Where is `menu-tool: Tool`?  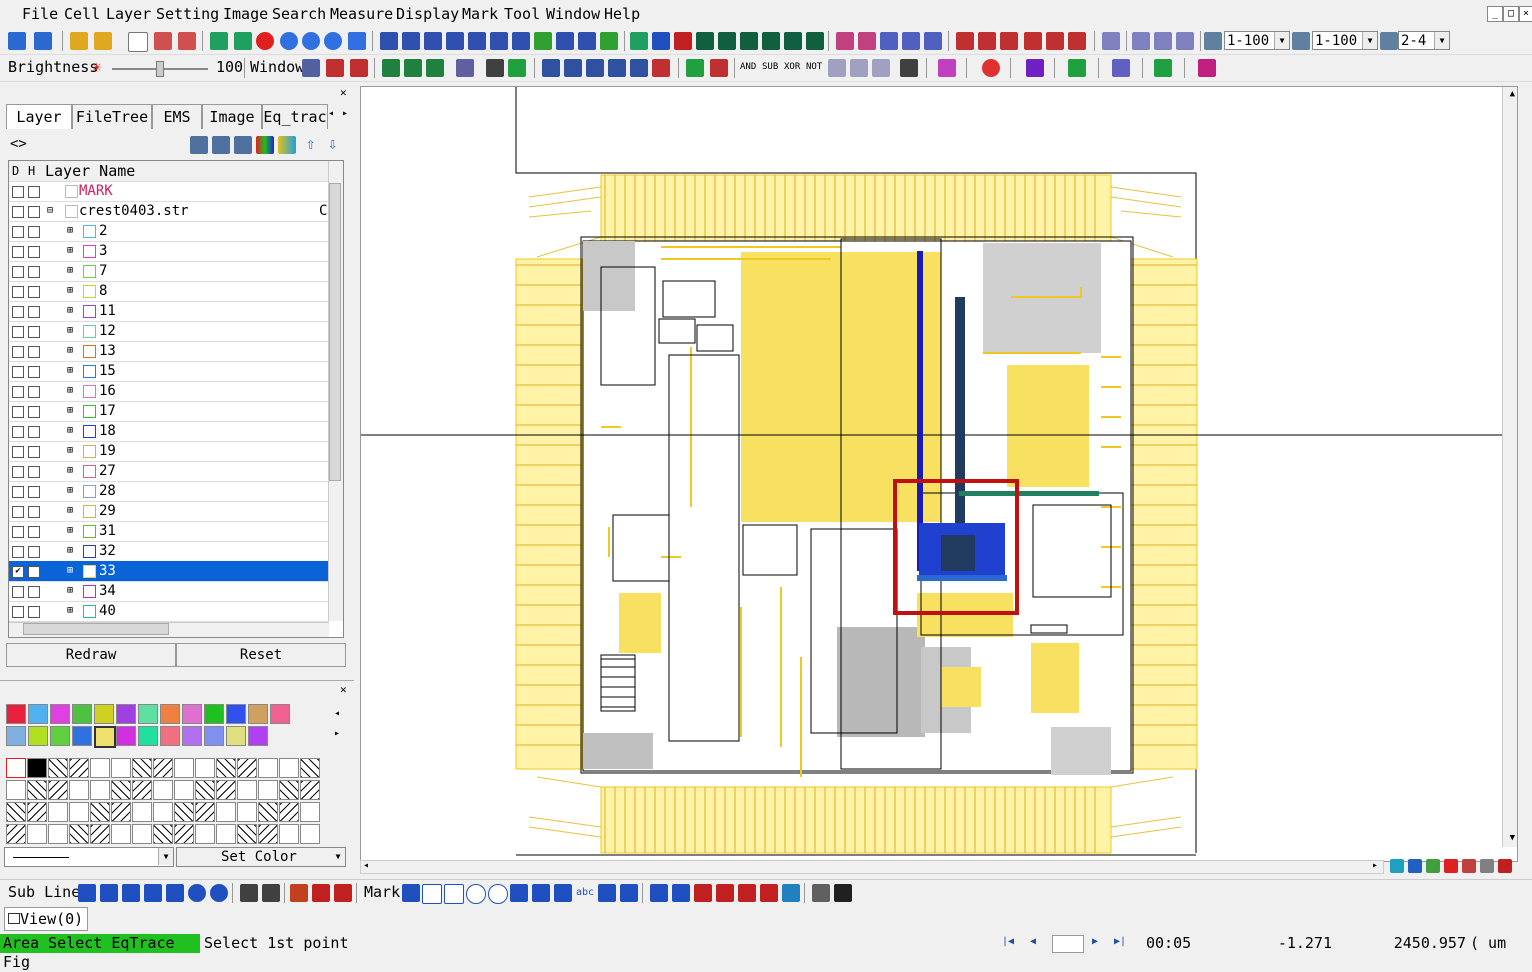
menu-tool: Tool is located at coordinates (522, 14).